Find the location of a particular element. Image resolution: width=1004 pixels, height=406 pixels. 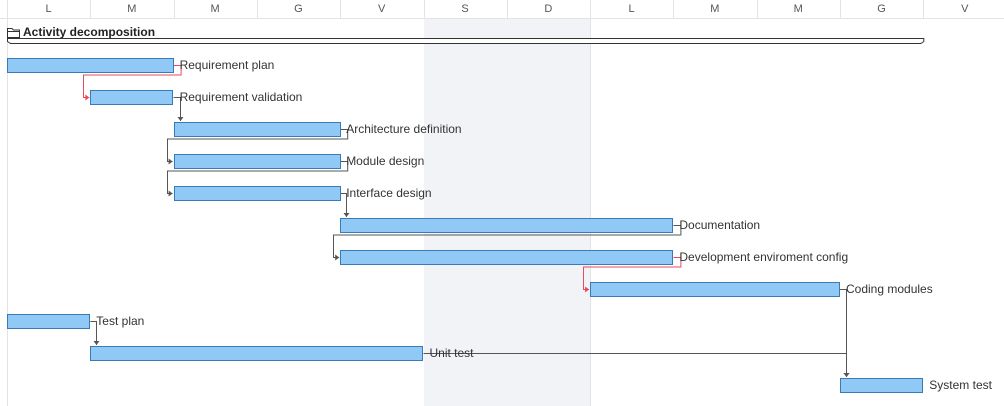

task-label: Requirement validation is located at coordinates (241, 97).